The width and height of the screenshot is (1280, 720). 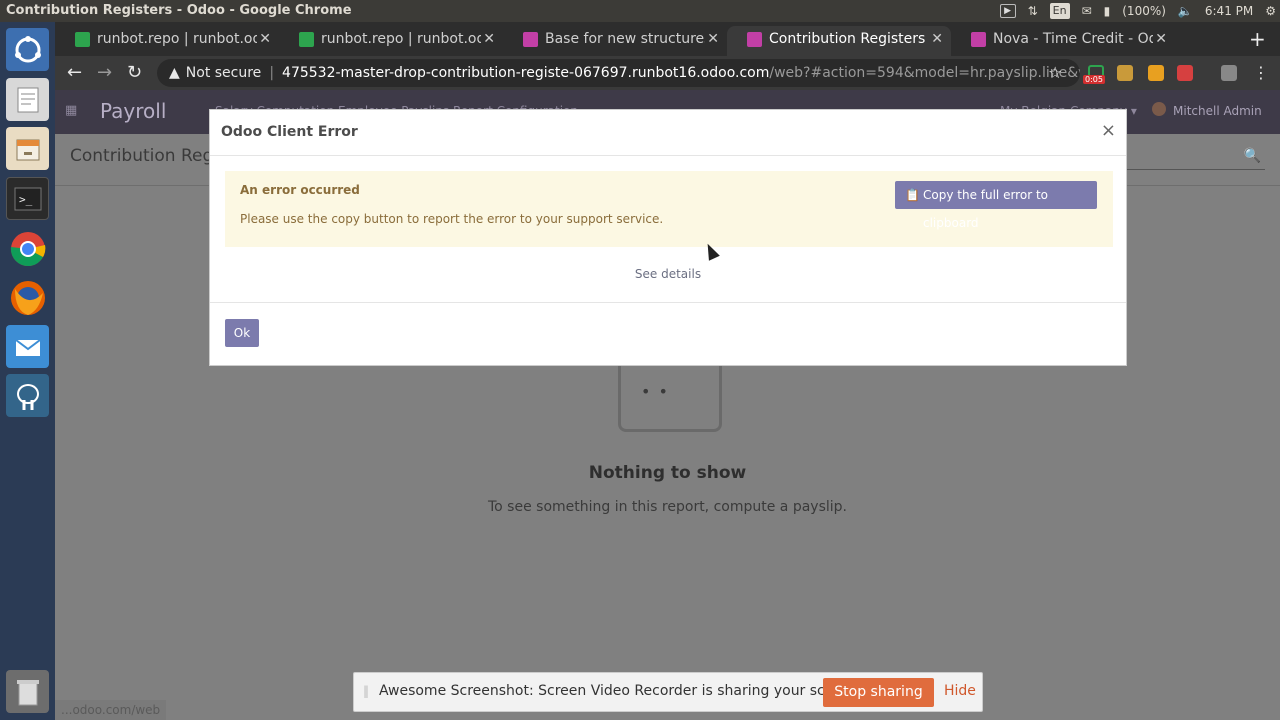 What do you see at coordinates (878, 692) in the screenshot?
I see `stop-sharing-button: Stop sharing` at bounding box center [878, 692].